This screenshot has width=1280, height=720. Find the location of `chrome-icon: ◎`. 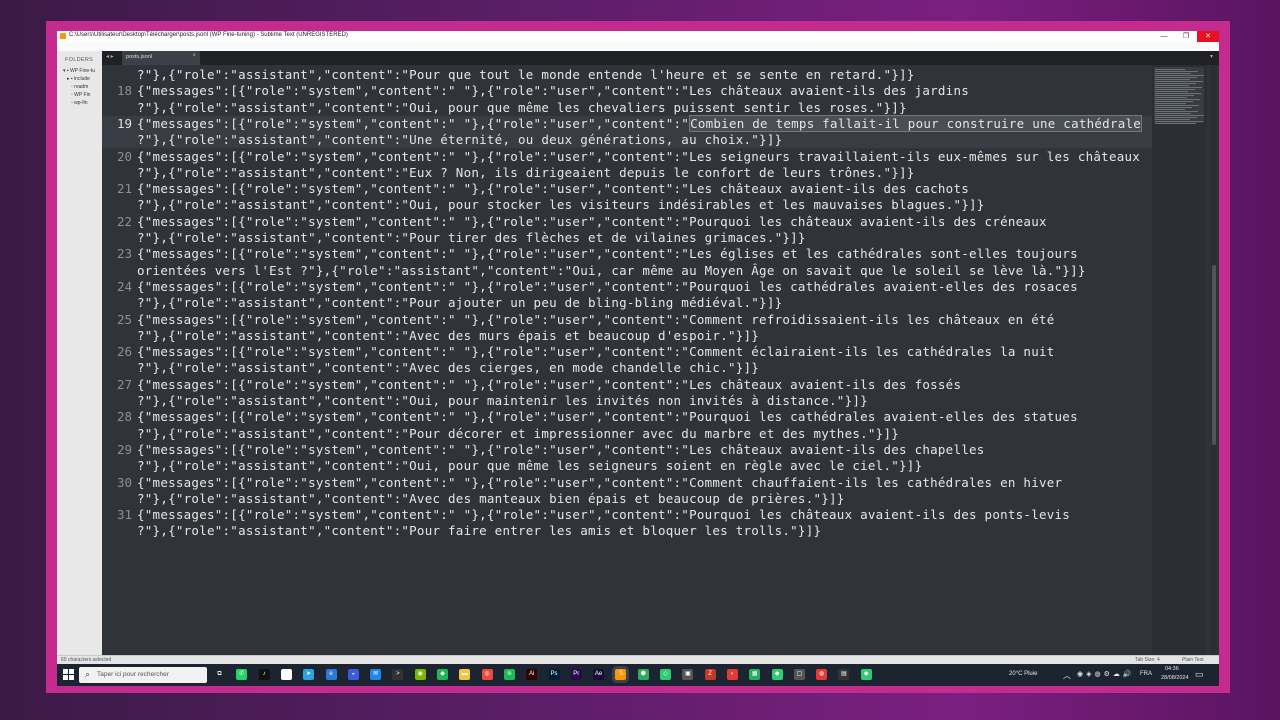

chrome-icon: ◎ is located at coordinates (487, 674).